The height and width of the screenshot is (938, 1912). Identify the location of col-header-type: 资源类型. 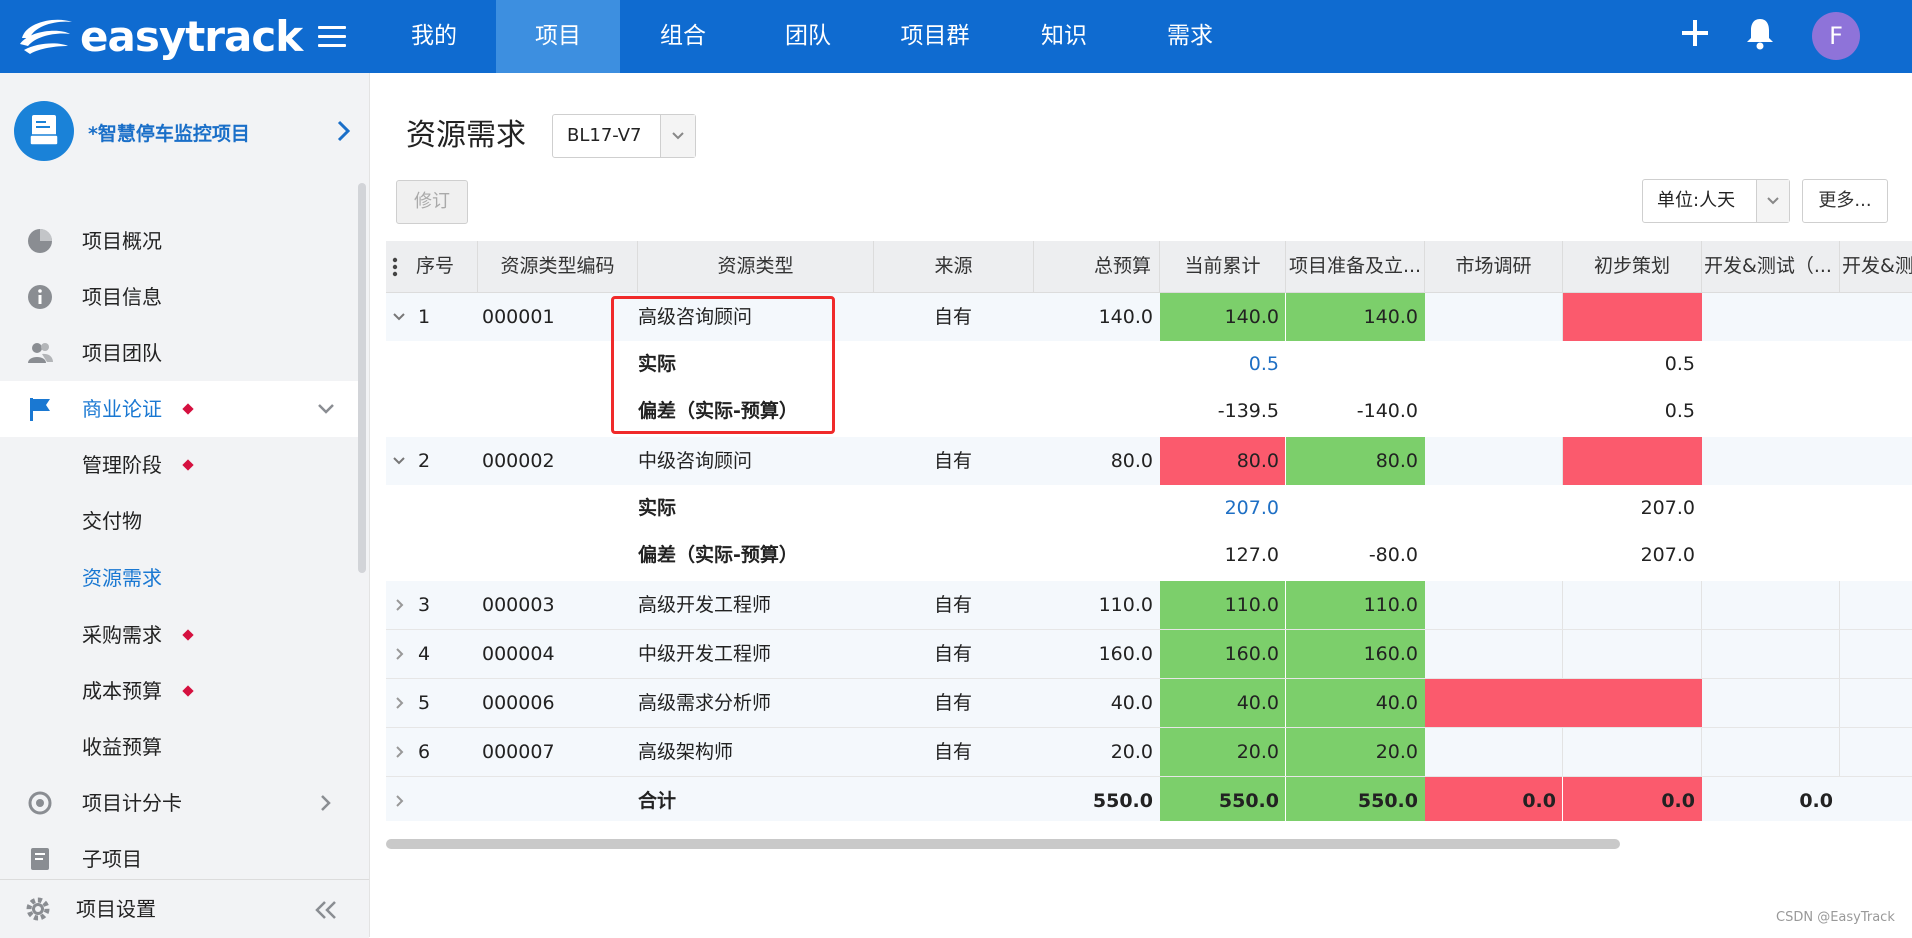
(756, 266).